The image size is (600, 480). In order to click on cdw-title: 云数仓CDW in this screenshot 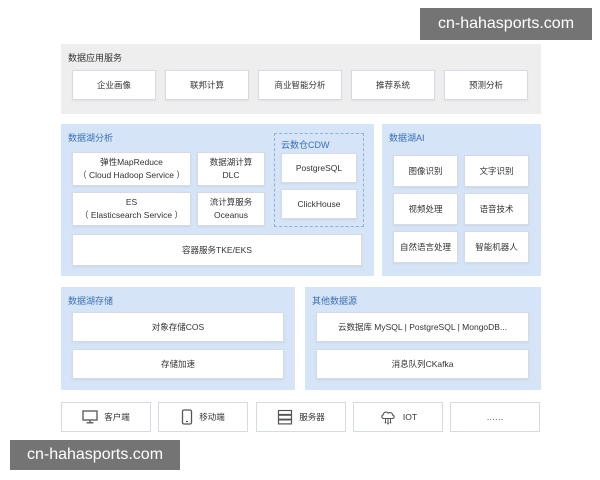, I will do `click(305, 145)`.